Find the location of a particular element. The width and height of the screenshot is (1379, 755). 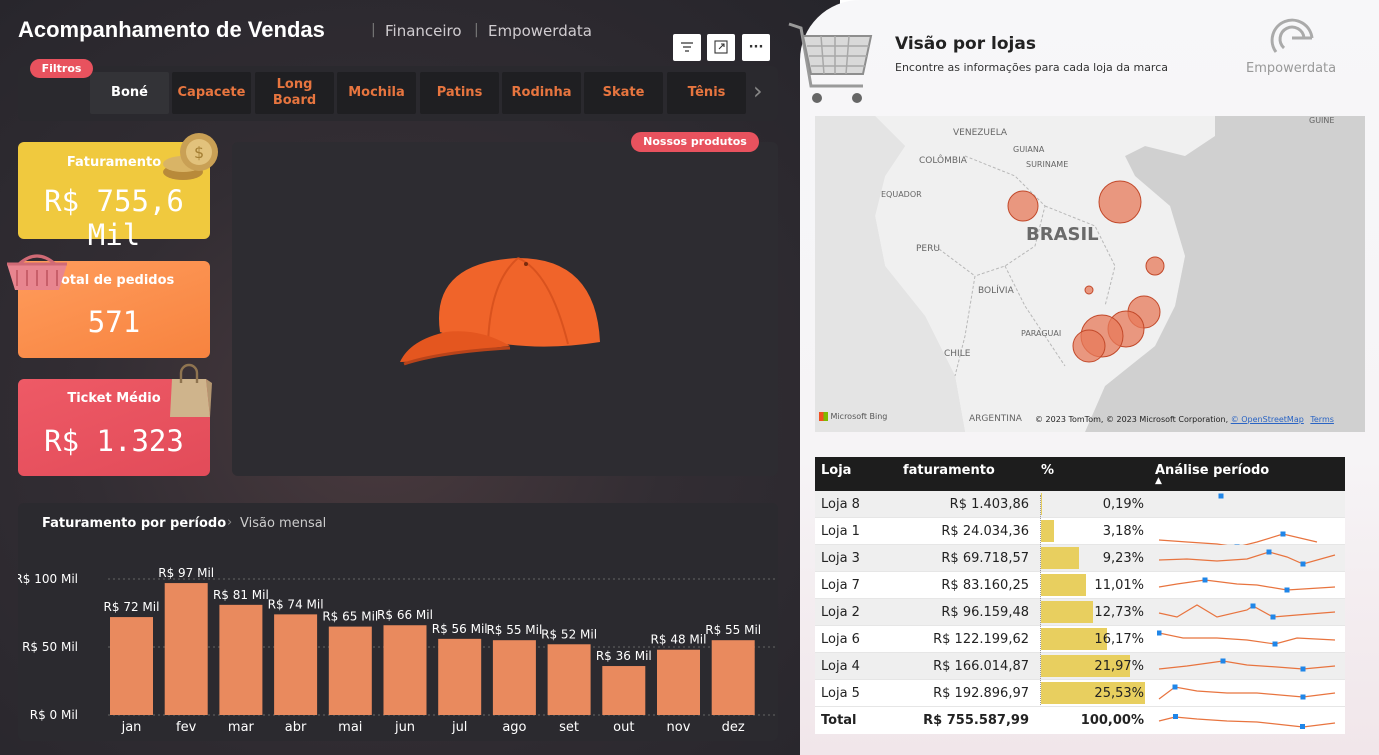

y-tick-label: R$ 0 Mil is located at coordinates (54, 715).